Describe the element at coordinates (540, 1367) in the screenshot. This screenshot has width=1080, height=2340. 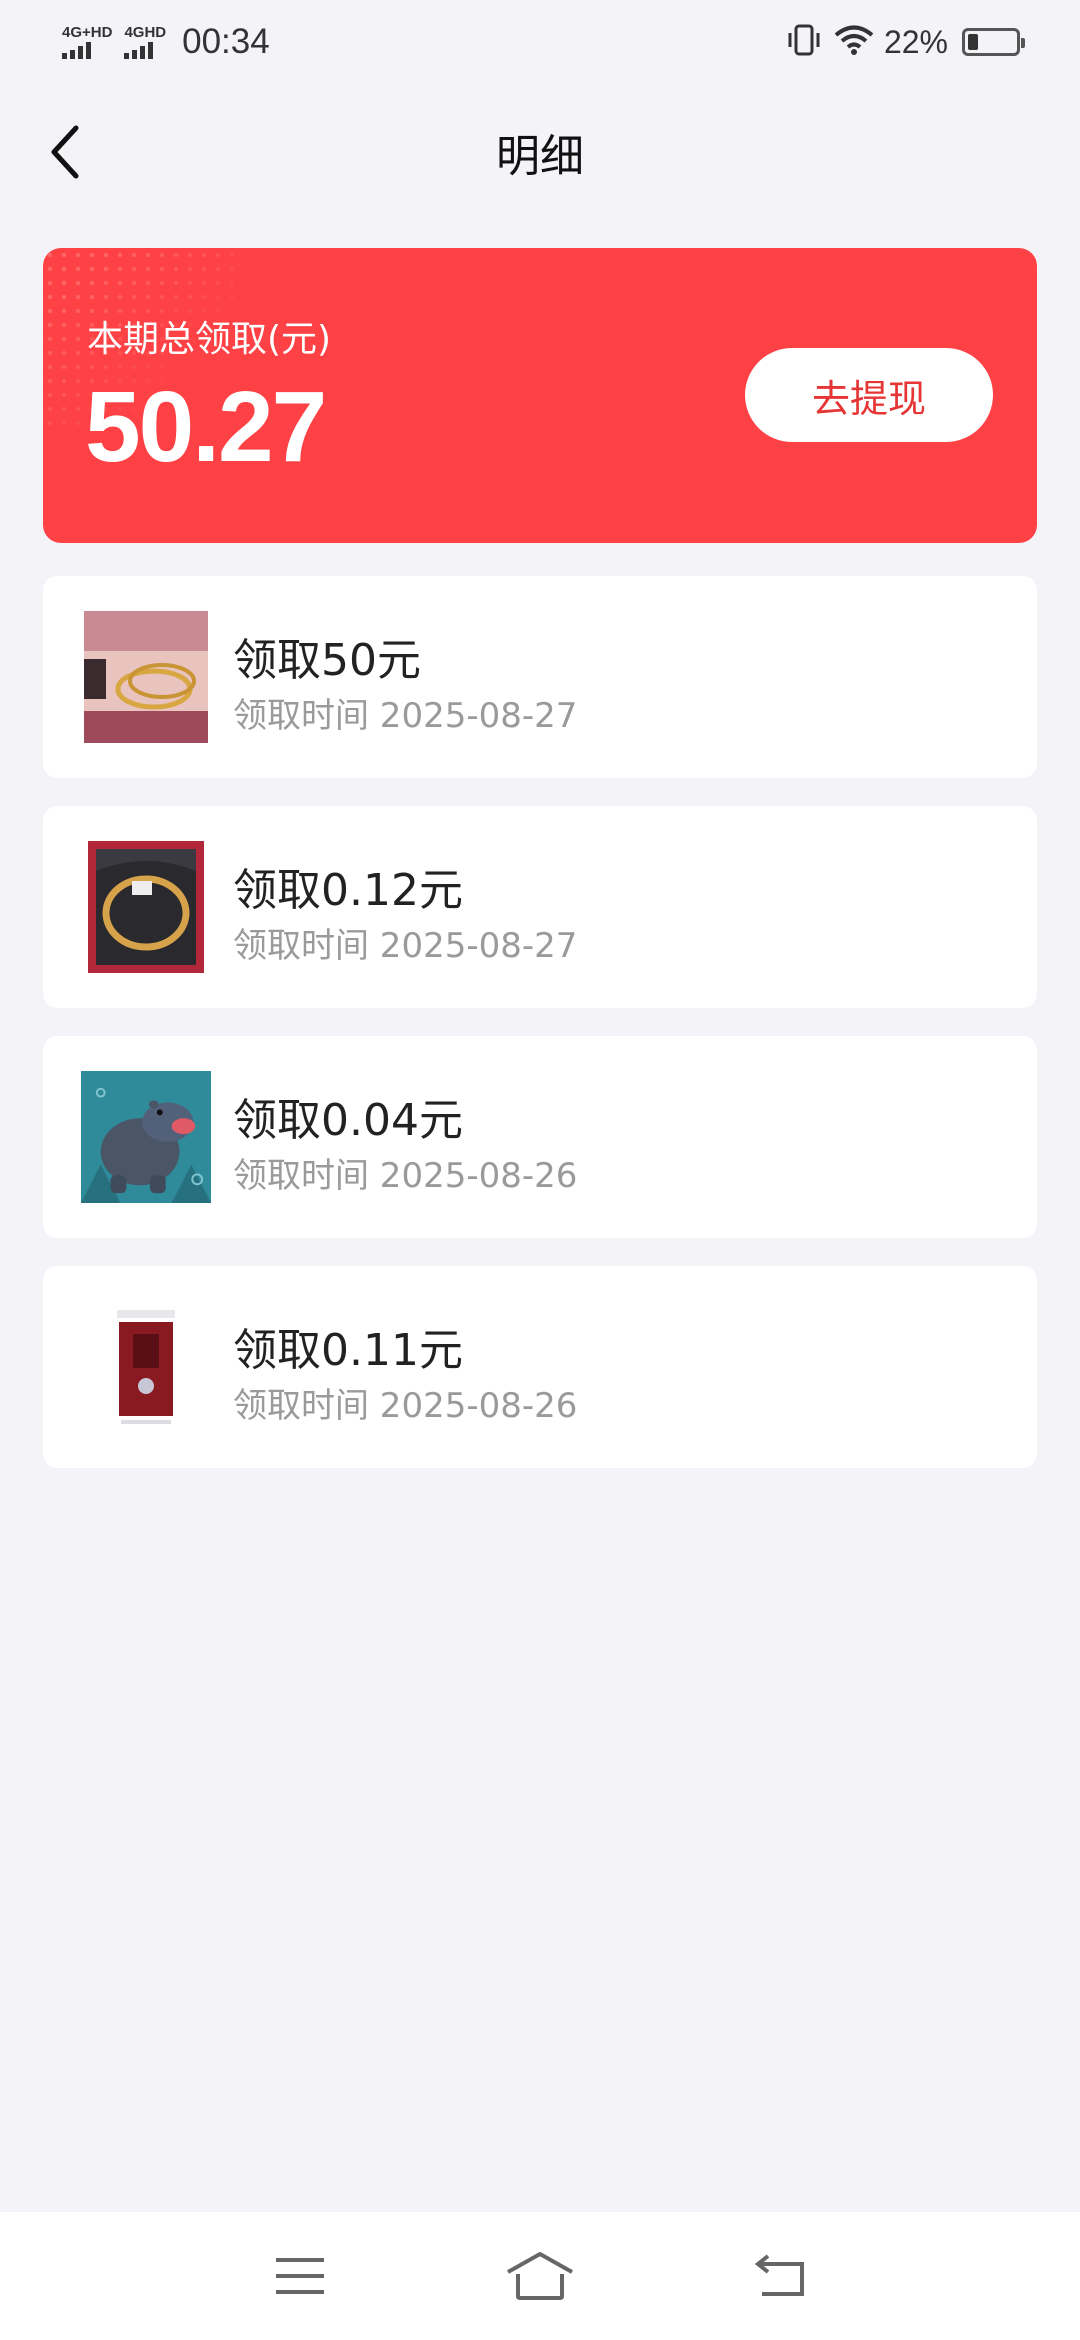
I see `list-item: 领取0.11元 领取时间 2025-08-26` at that location.